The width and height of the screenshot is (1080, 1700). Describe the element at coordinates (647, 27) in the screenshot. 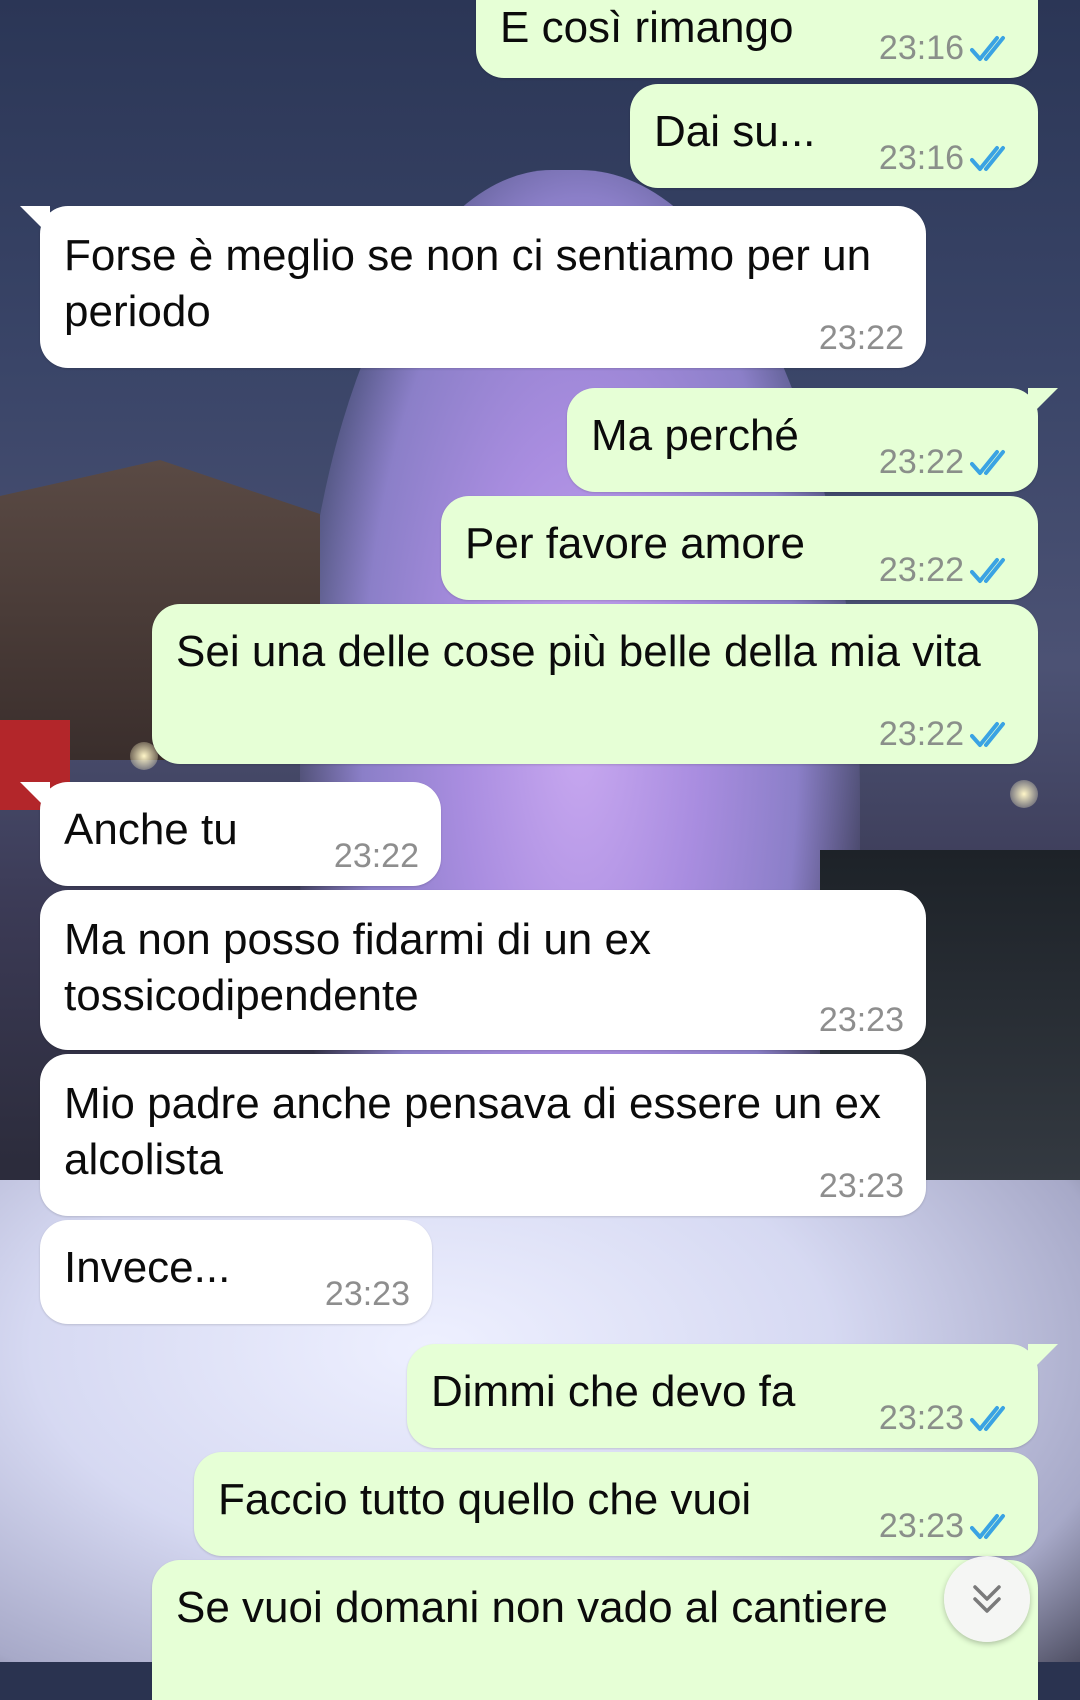

I see `message-text: E così rimango` at that location.